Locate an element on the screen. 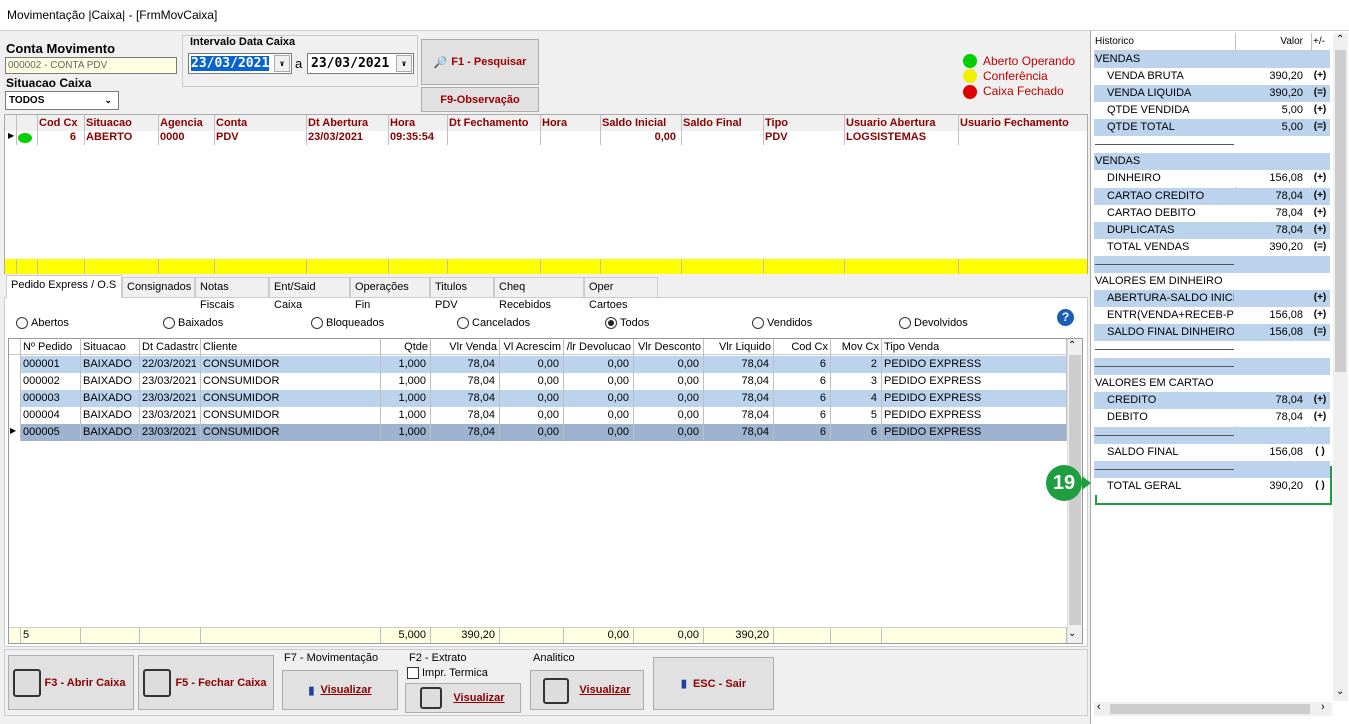 The height and width of the screenshot is (724, 1349). scroll-down-icon: ⌄ is located at coordinates (1340, 691).